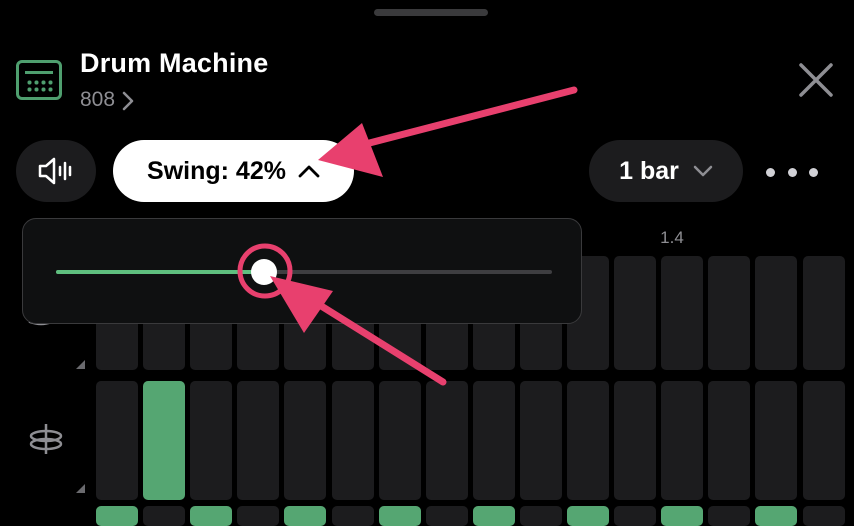 The width and height of the screenshot is (854, 526). What do you see at coordinates (160, 272) in the screenshot?
I see `swing-slider-fill` at bounding box center [160, 272].